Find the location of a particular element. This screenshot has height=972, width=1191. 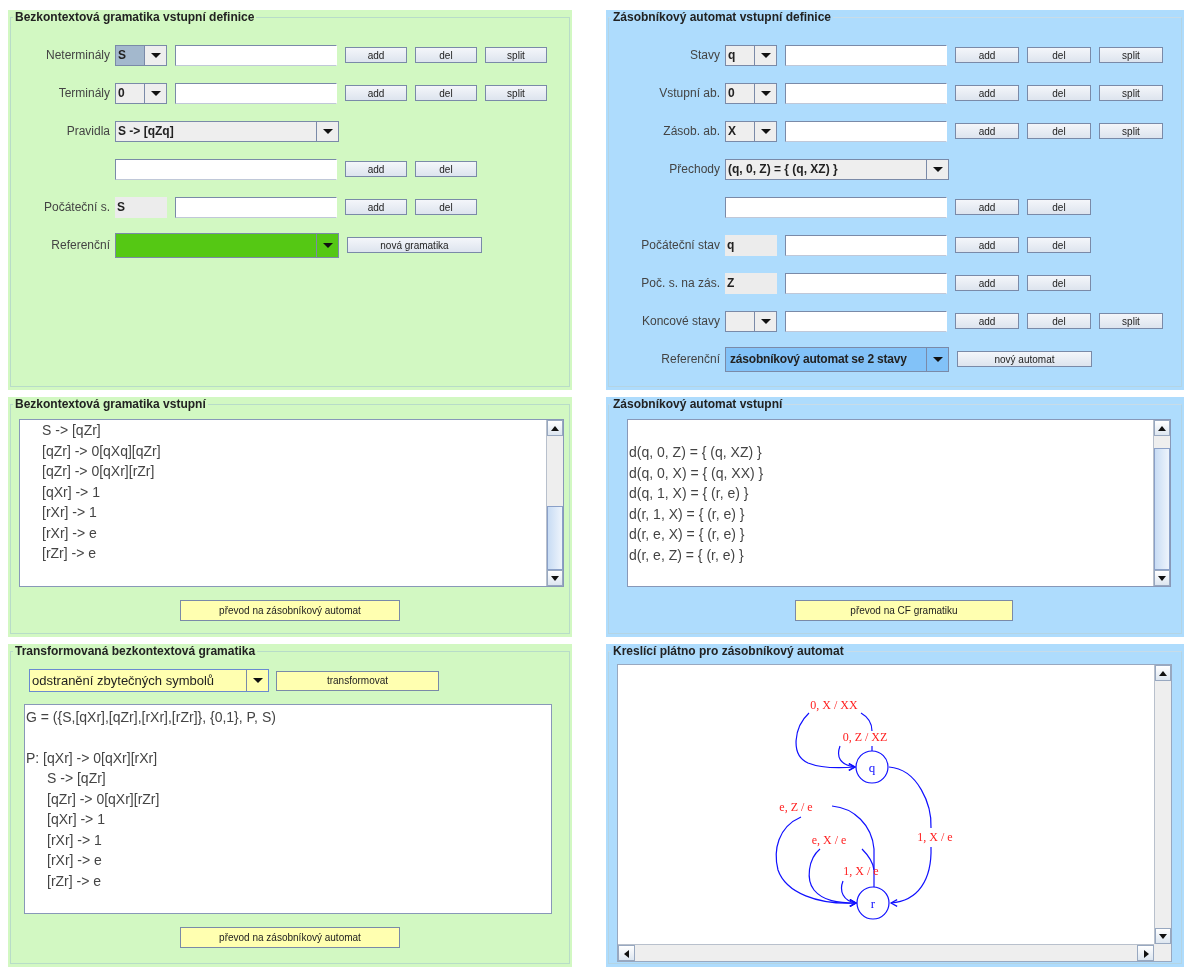

read-only-field: q is located at coordinates (751, 245).